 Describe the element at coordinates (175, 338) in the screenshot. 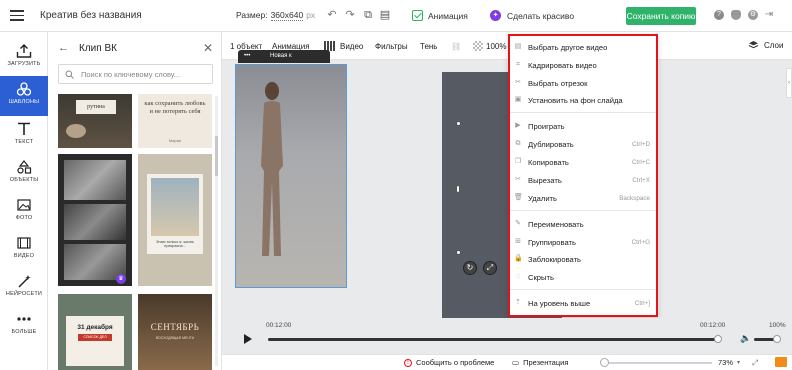

I see `template-text: ВОСХОДЯЩАЯ МЕЧТА` at that location.